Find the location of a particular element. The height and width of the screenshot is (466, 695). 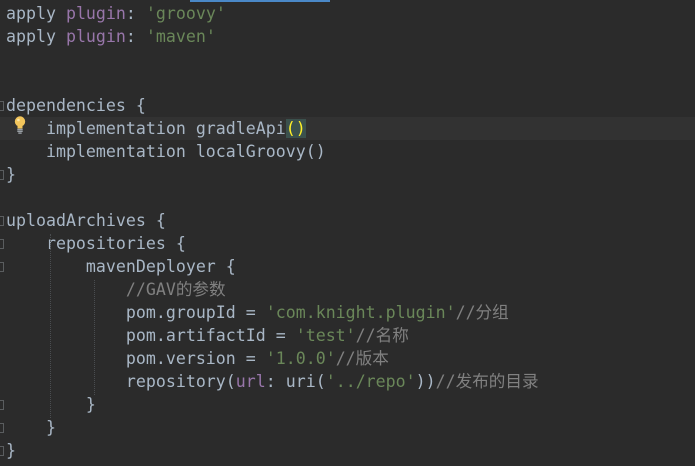

code-line: mavenDeployer { is located at coordinates (118, 266).